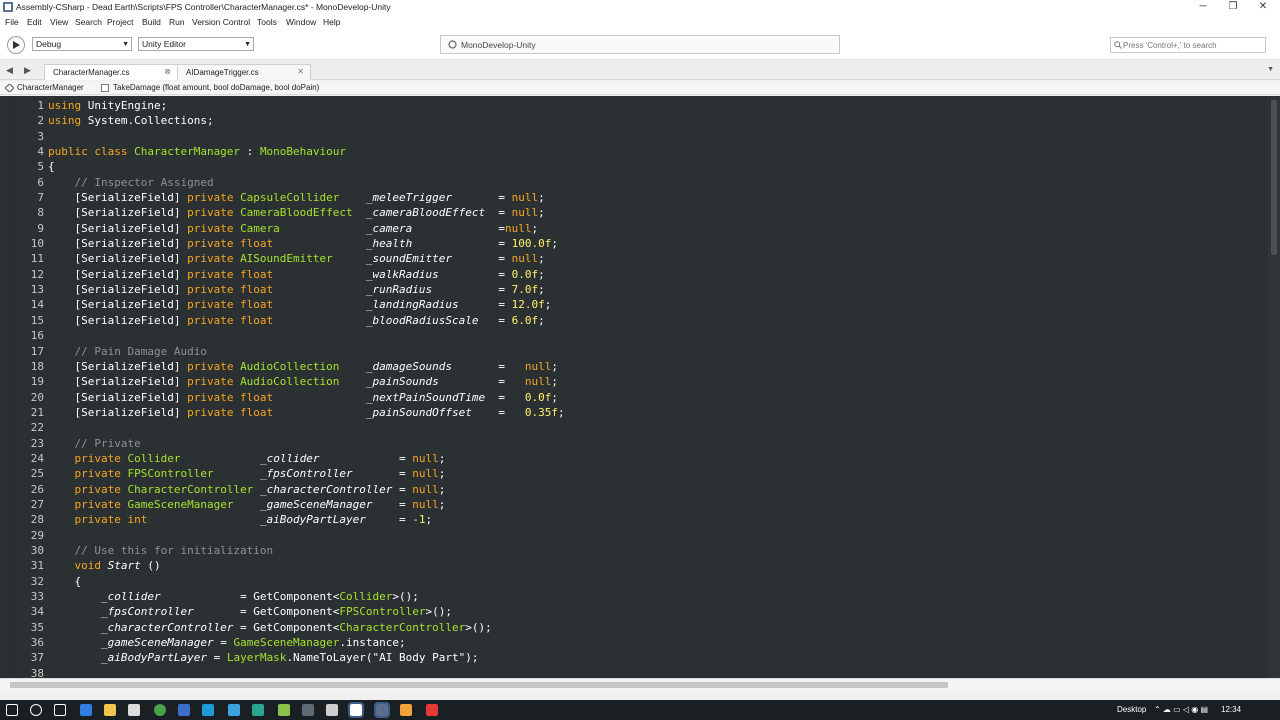 This screenshot has width=1280, height=720. What do you see at coordinates (300, 71) in the screenshot?
I see `close-tab-icon: ✕` at bounding box center [300, 71].